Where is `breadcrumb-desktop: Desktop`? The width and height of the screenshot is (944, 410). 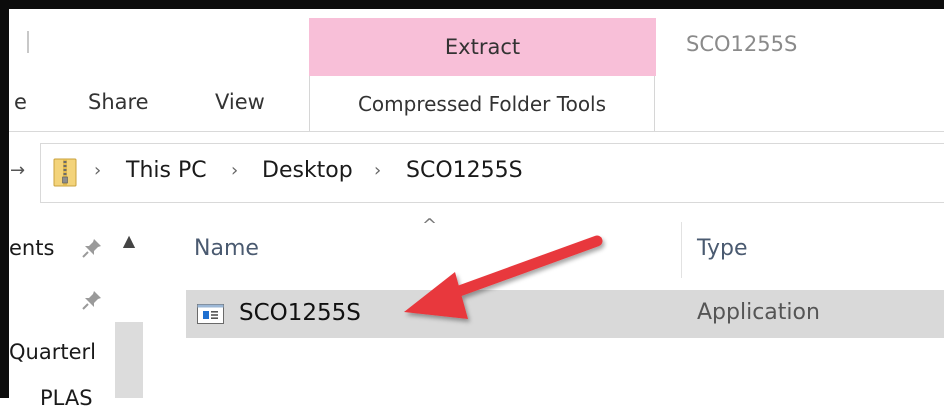 breadcrumb-desktop: Desktop is located at coordinates (307, 170).